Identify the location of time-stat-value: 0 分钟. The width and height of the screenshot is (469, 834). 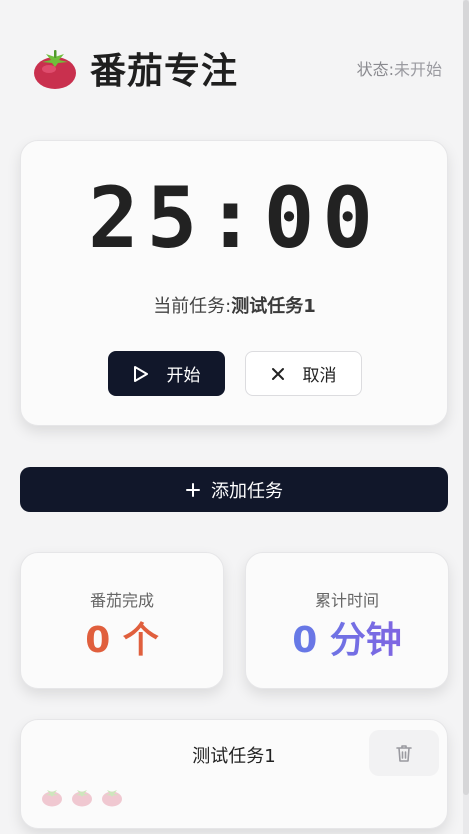
(347, 637).